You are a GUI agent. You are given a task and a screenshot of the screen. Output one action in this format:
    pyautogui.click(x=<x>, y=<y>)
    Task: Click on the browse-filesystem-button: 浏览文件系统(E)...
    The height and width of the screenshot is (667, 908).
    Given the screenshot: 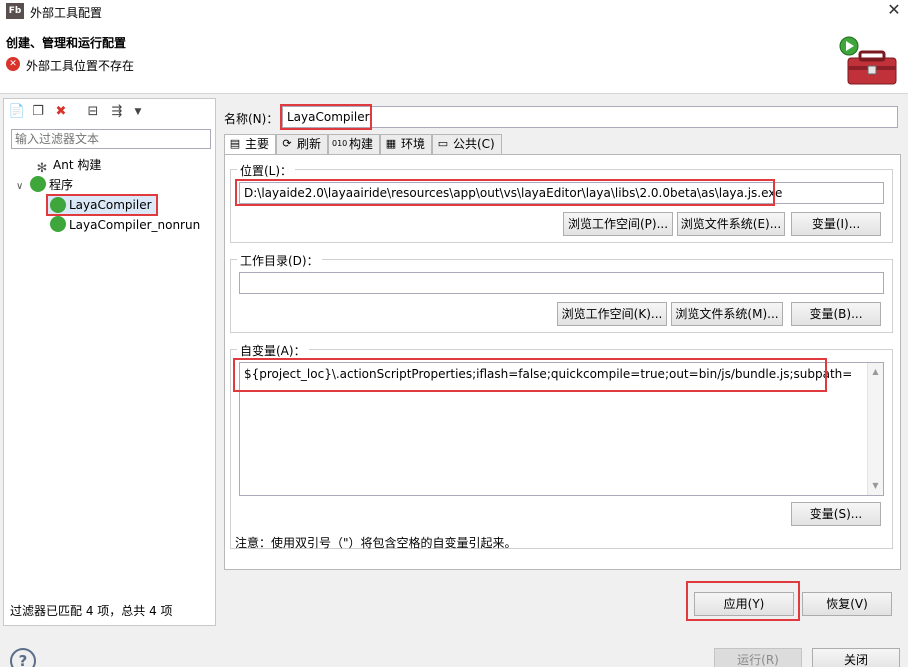 What is the action you would take?
    pyautogui.click(x=731, y=224)
    